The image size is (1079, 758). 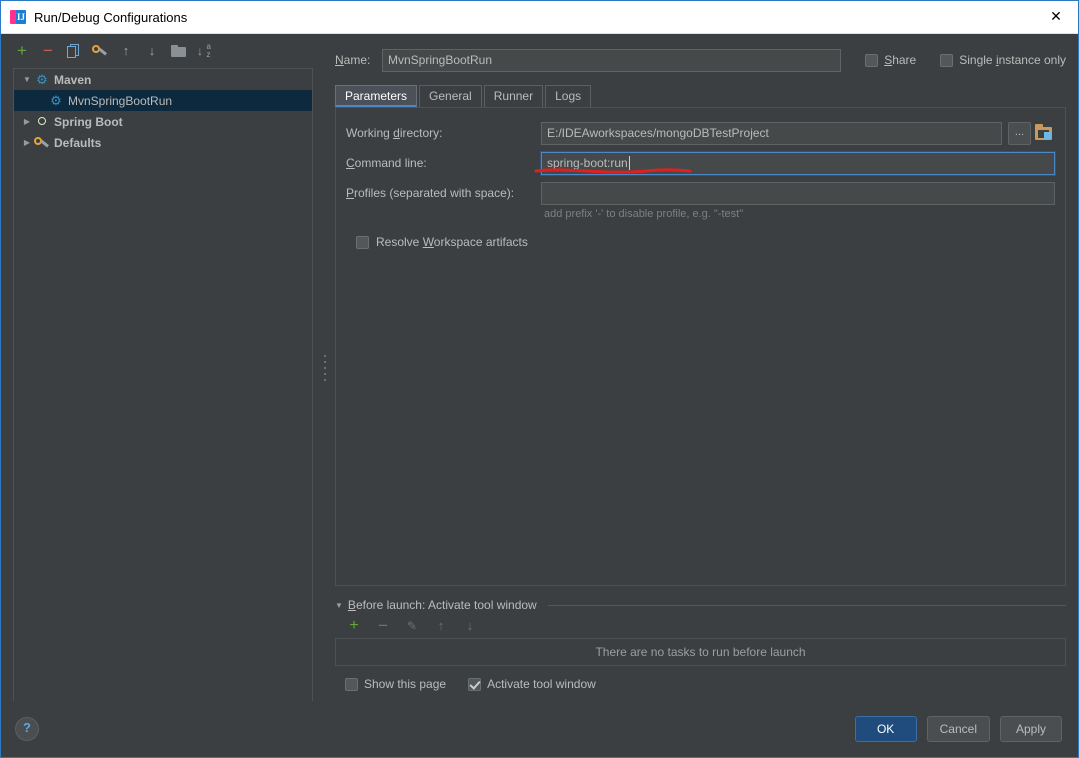 I want to click on working-directory-label: Working directory:, so click(x=394, y=133).